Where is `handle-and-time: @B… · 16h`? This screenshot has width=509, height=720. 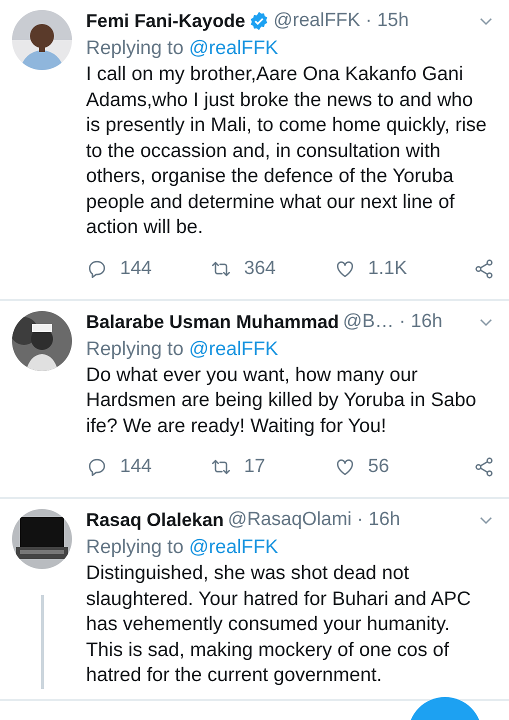 handle-and-time: @B… · 16h is located at coordinates (393, 321).